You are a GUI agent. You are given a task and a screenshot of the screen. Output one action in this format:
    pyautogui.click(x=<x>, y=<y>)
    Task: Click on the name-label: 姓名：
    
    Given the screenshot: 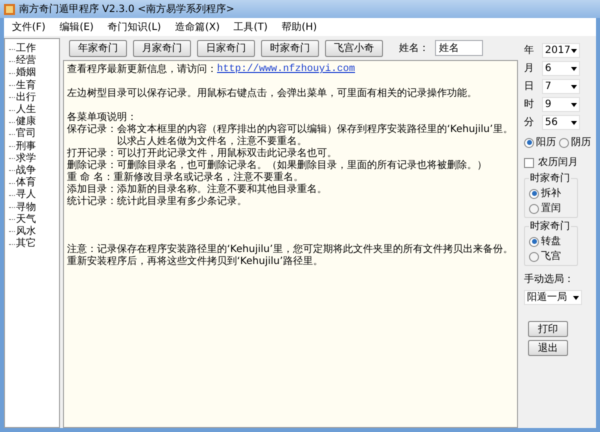 What is the action you would take?
    pyautogui.click(x=414, y=49)
    